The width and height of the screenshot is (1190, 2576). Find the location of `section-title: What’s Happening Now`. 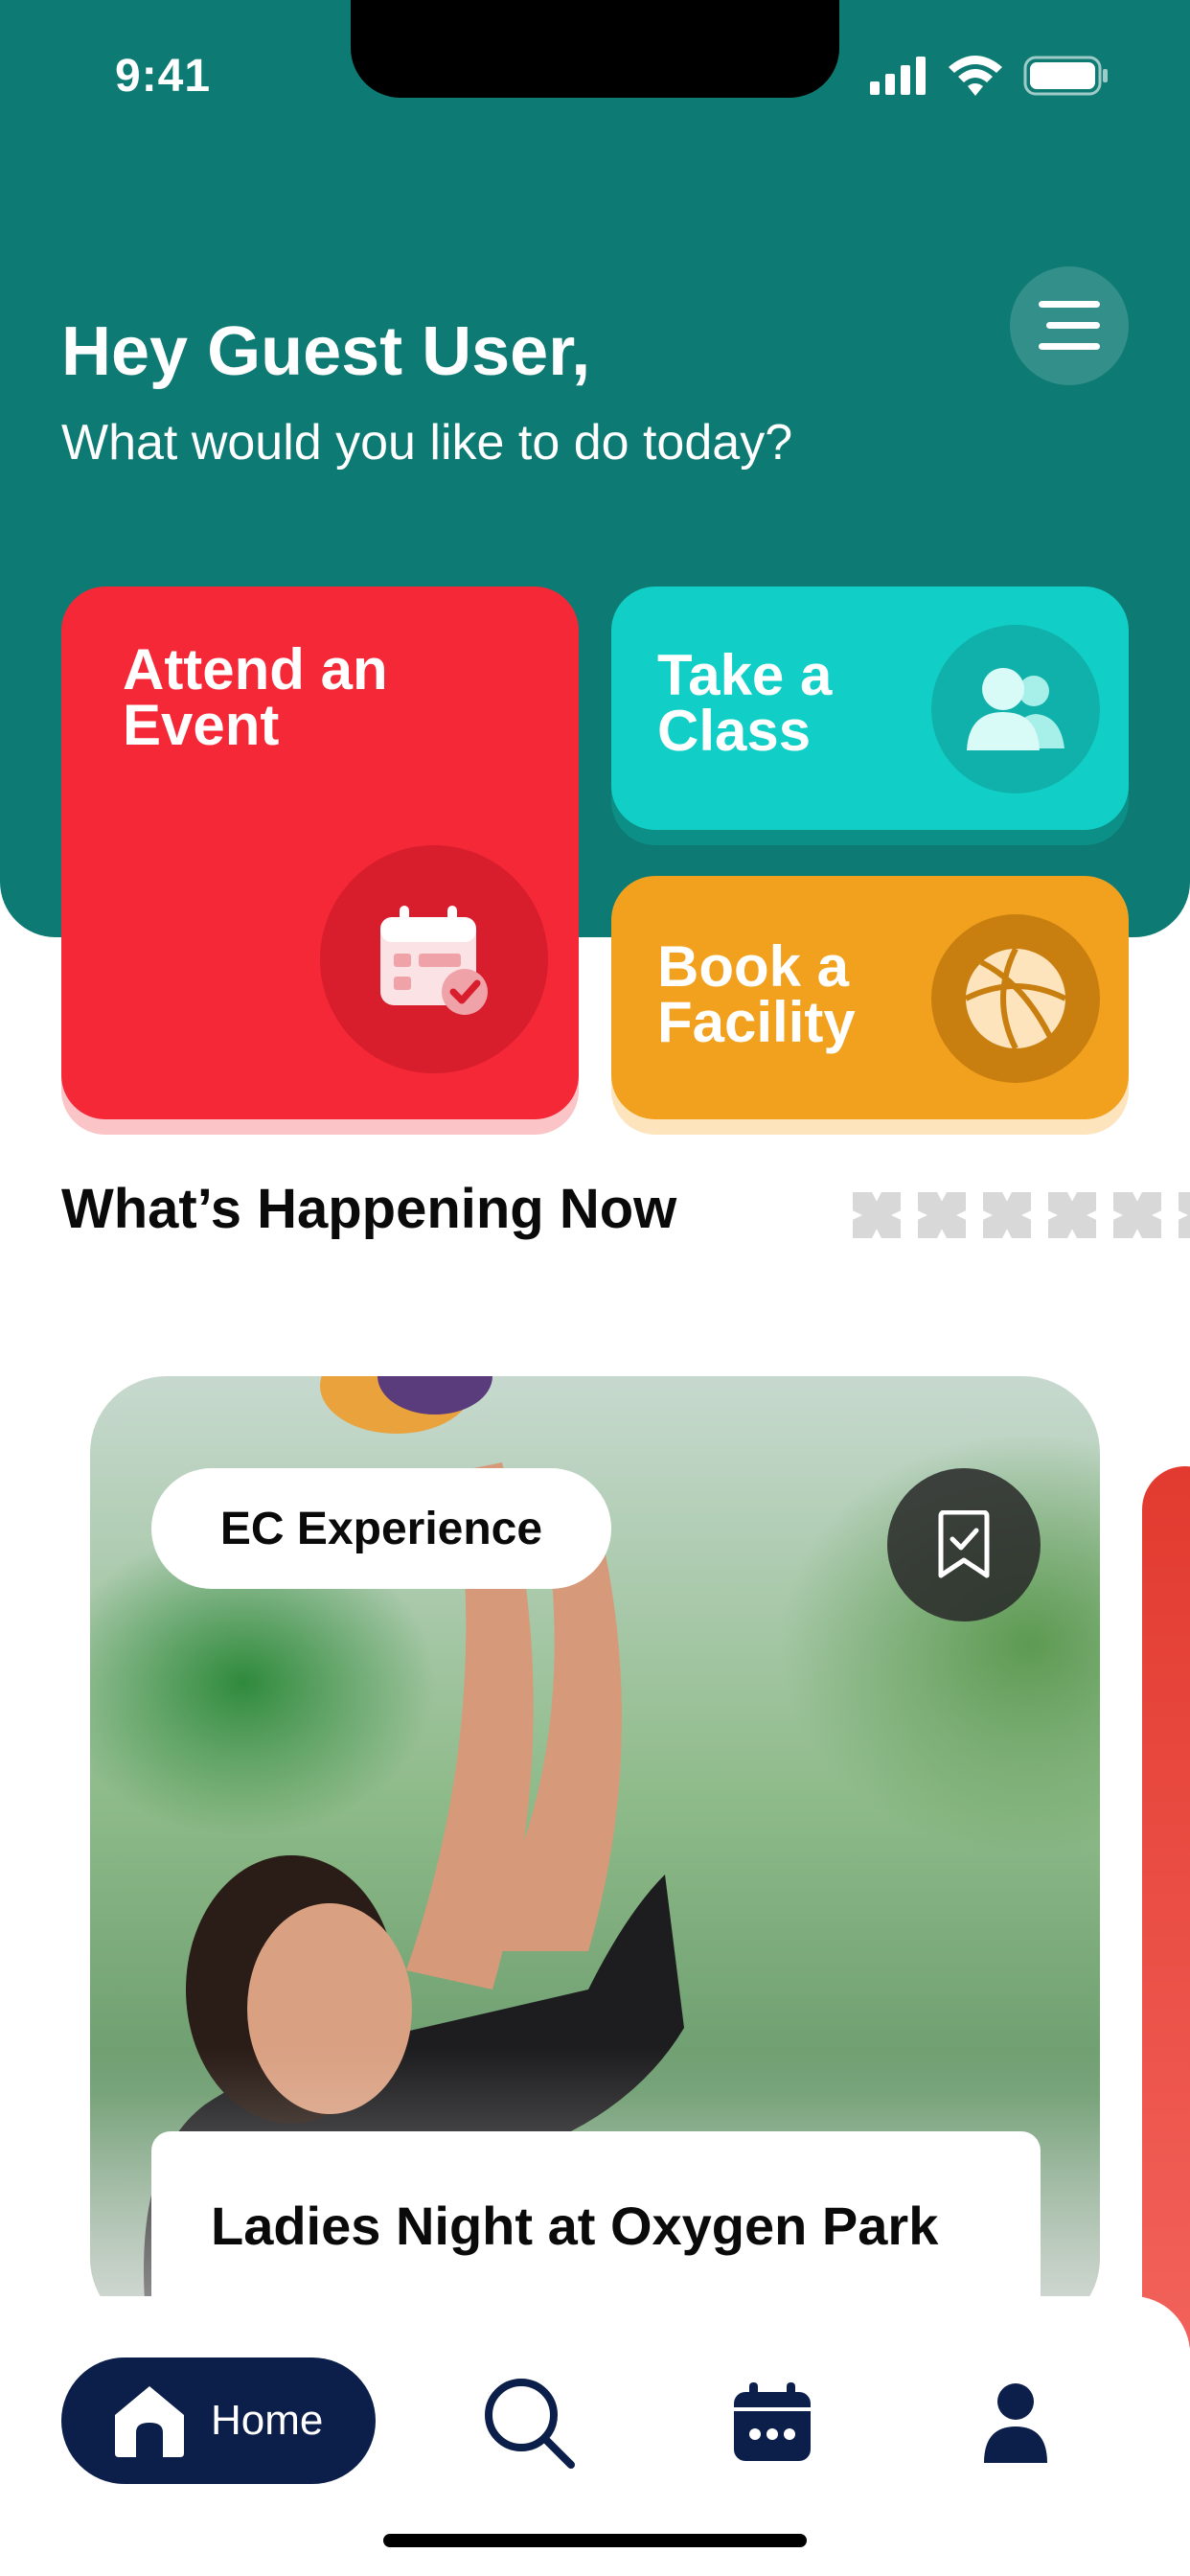

section-title: What’s Happening Now is located at coordinates (369, 1209).